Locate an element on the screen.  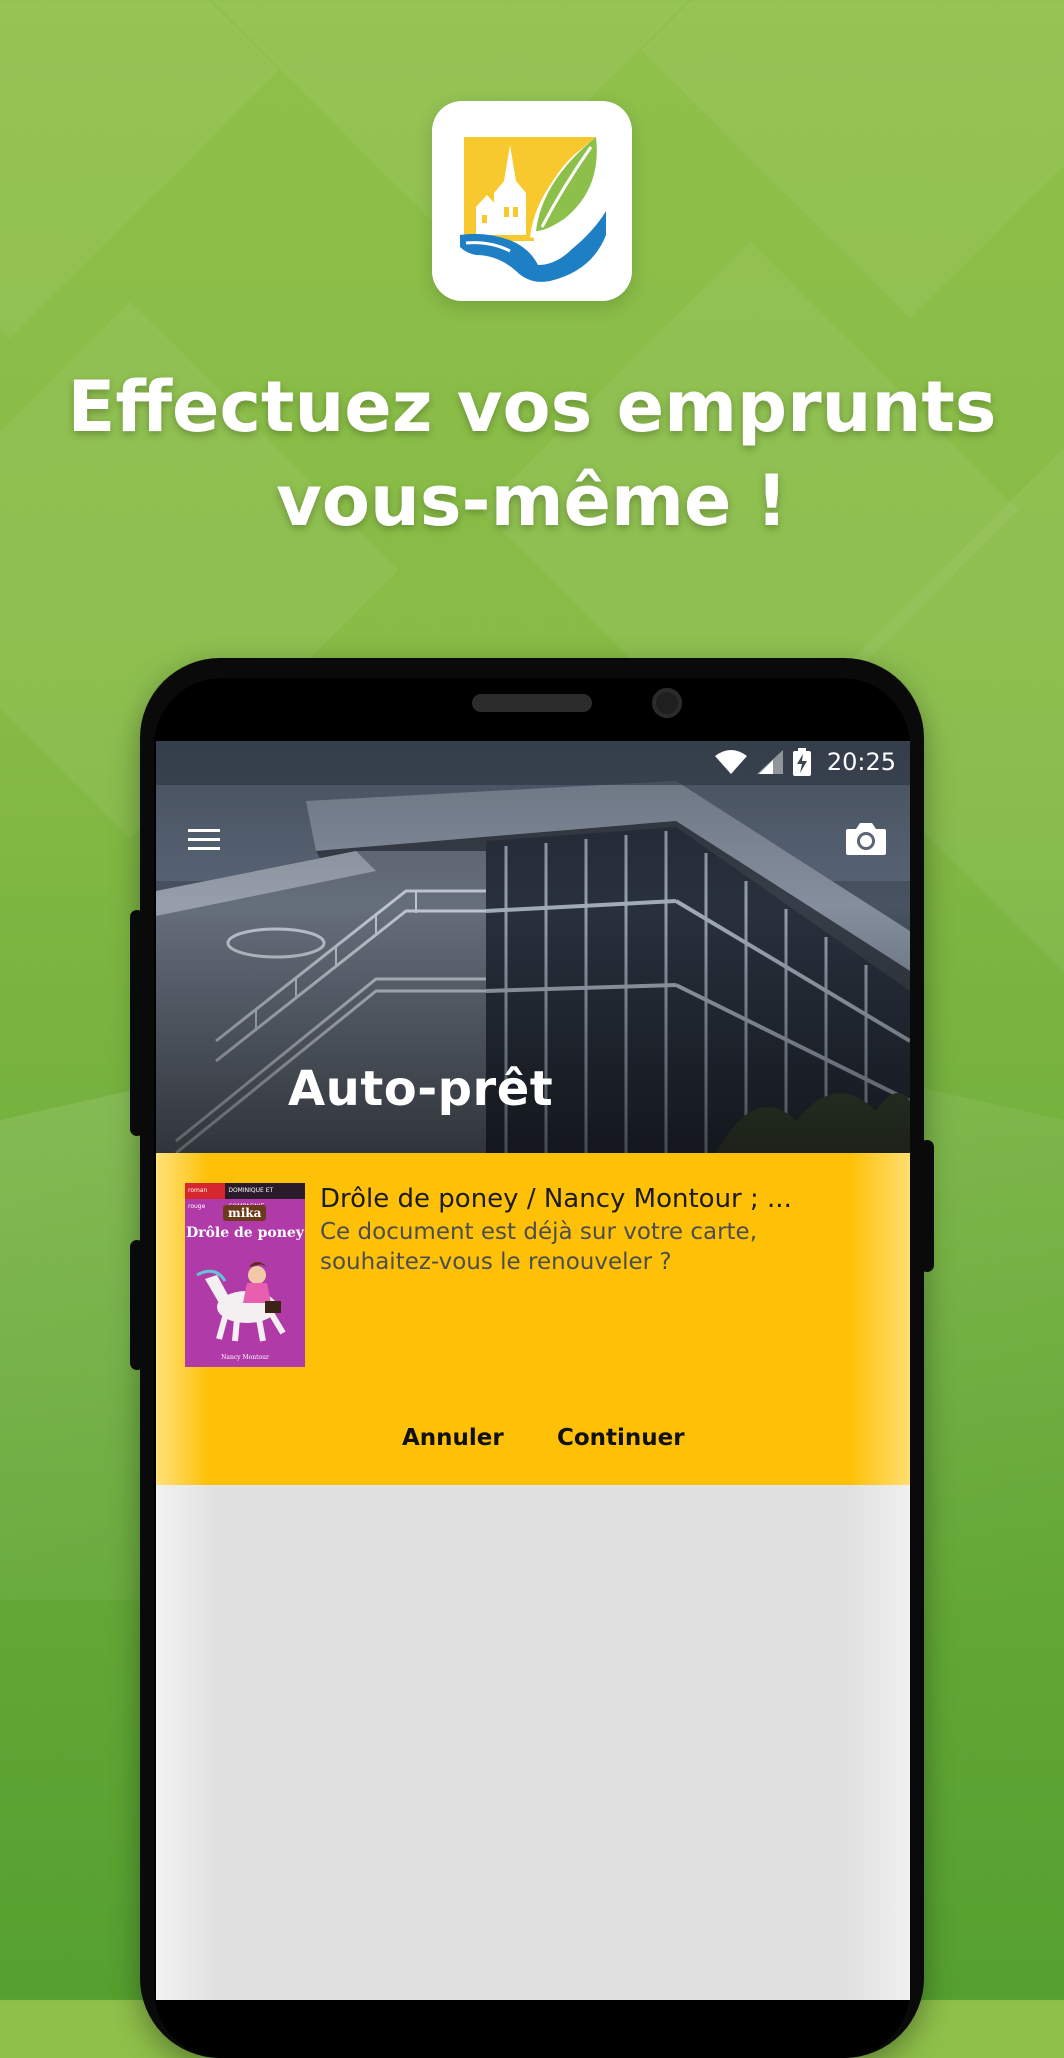
camera-icon is located at coordinates (866, 839).